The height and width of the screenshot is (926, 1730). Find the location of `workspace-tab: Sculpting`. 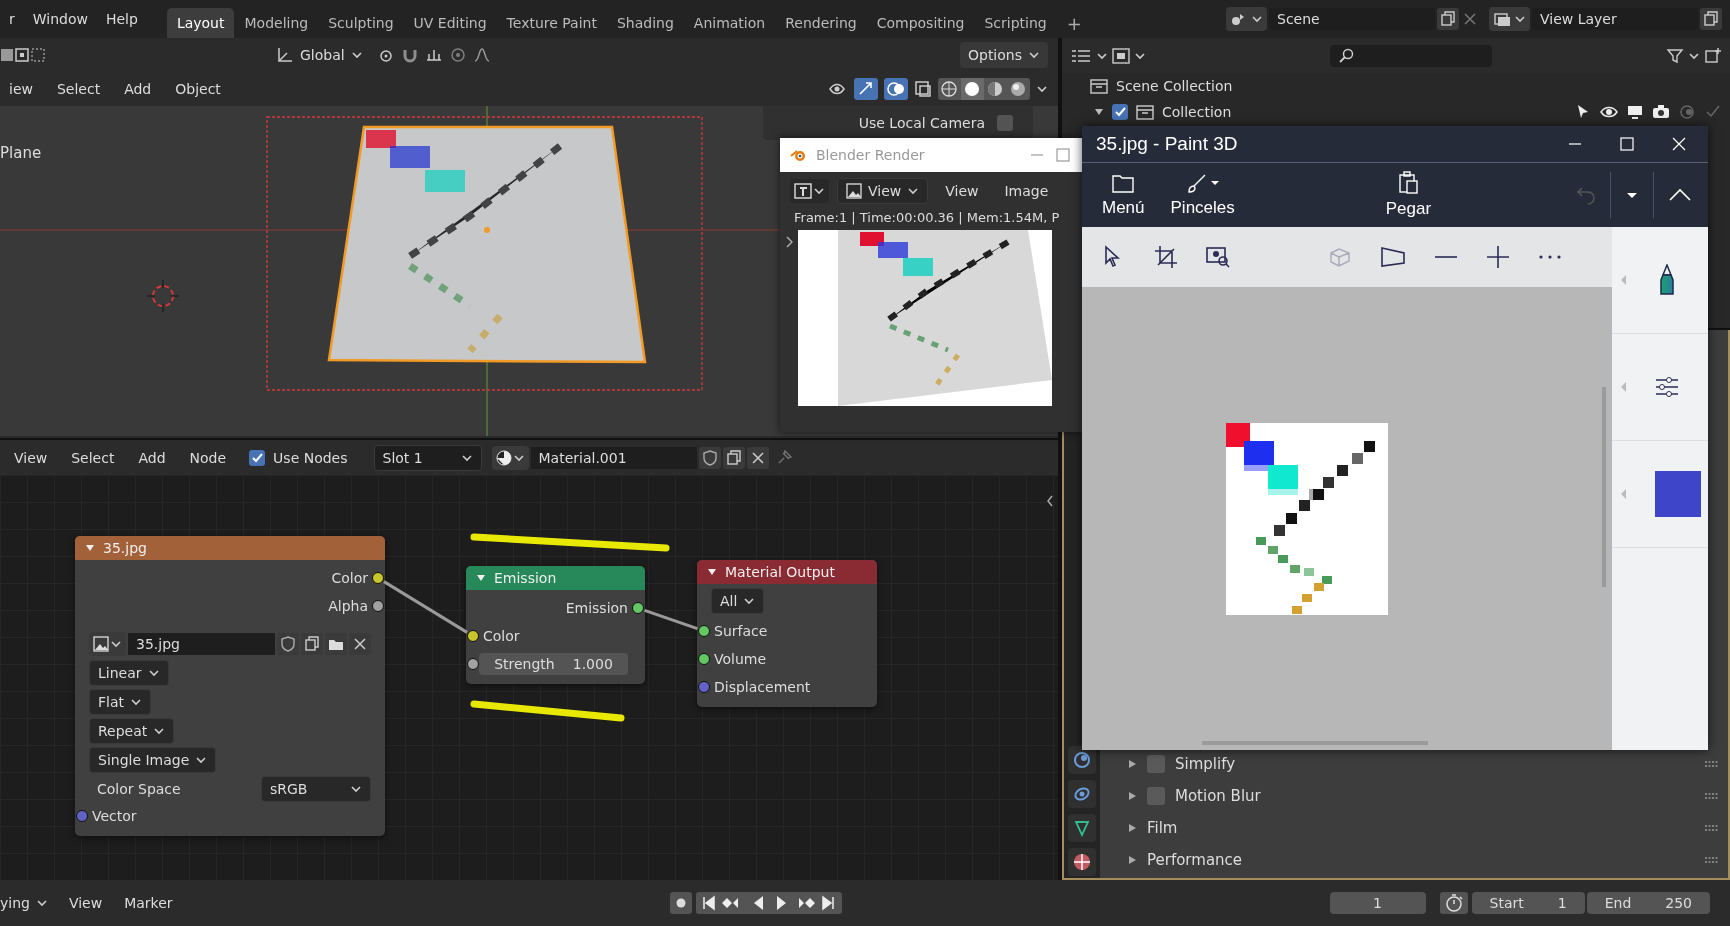

workspace-tab: Sculpting is located at coordinates (361, 23).